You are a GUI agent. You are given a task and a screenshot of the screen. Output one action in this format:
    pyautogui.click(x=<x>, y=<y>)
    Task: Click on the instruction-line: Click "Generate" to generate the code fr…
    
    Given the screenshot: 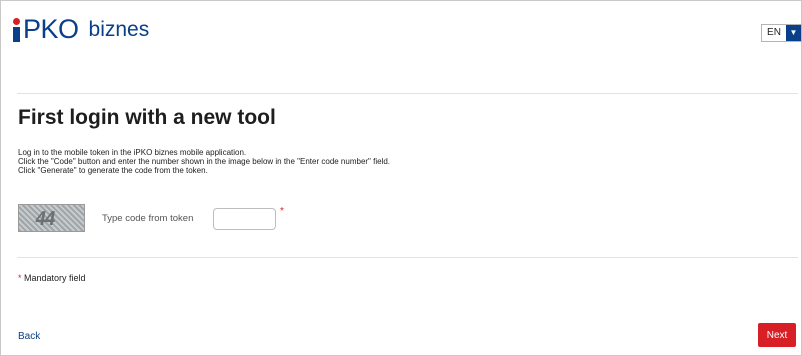 What is the action you would take?
    pyautogui.click(x=113, y=170)
    